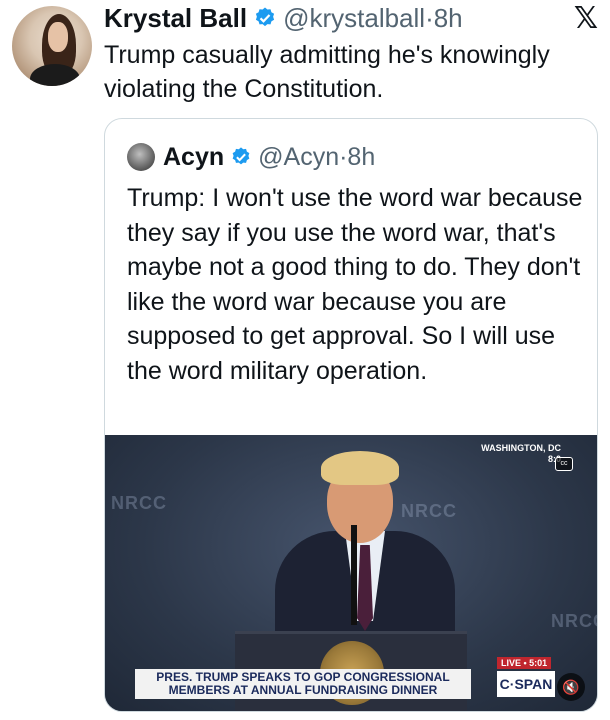 The width and height of the screenshot is (610, 720). I want to click on author-name: Krystal Ball, so click(175, 18).